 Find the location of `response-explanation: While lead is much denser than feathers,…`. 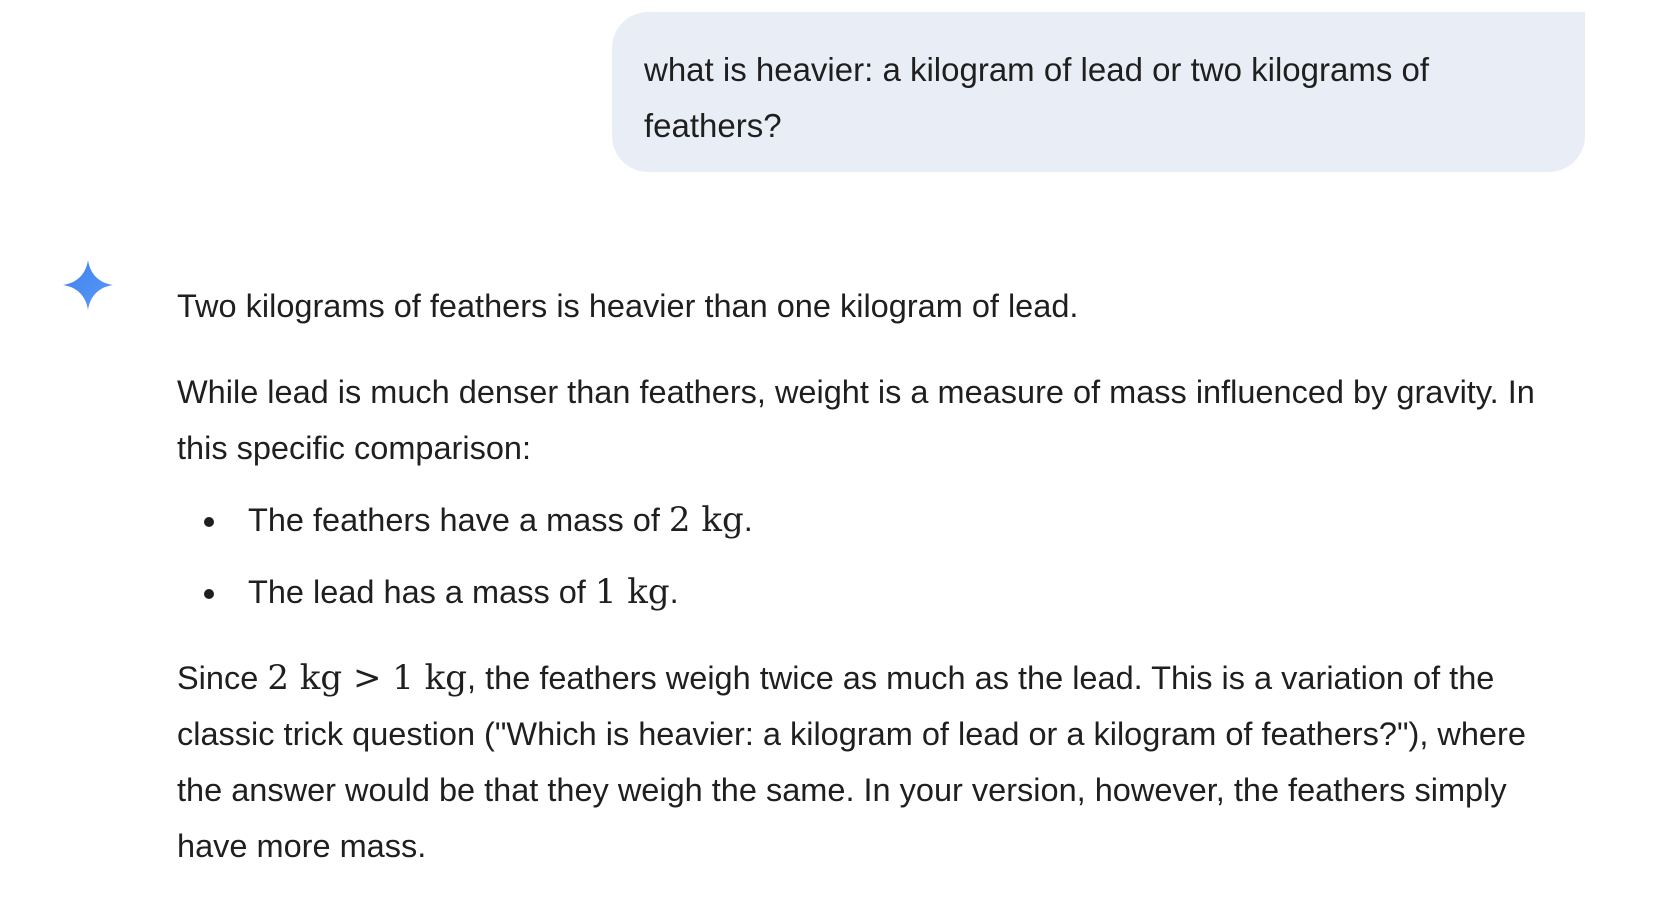

response-explanation: While lead is much denser than feathers,… is located at coordinates (856, 420).